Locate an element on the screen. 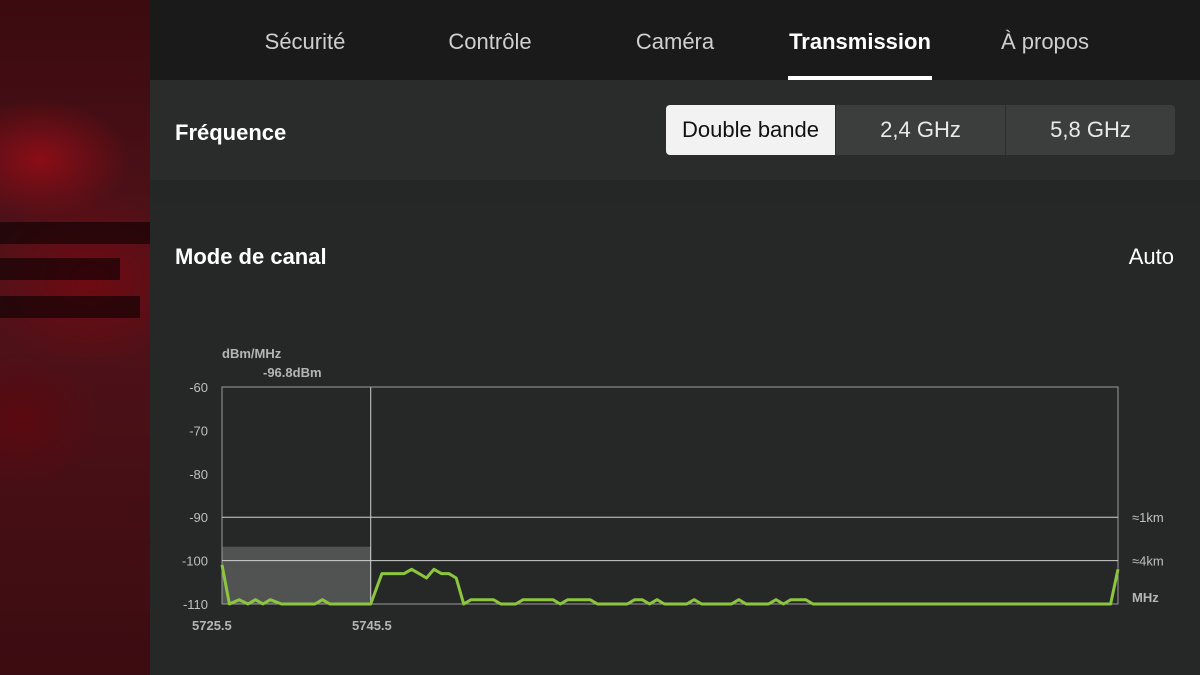 This screenshot has height=675, width=1200. tab-security: Sécurité is located at coordinates (305, 40).